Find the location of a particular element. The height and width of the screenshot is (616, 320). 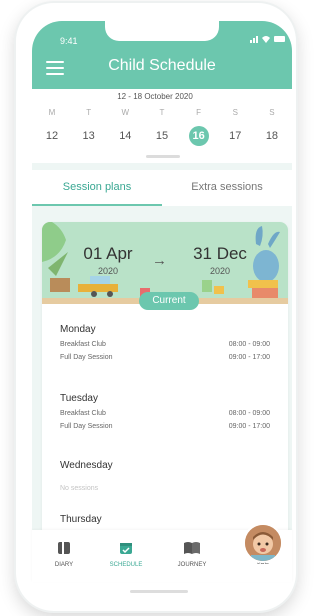

day-name: Thursday is located at coordinates (81, 519).